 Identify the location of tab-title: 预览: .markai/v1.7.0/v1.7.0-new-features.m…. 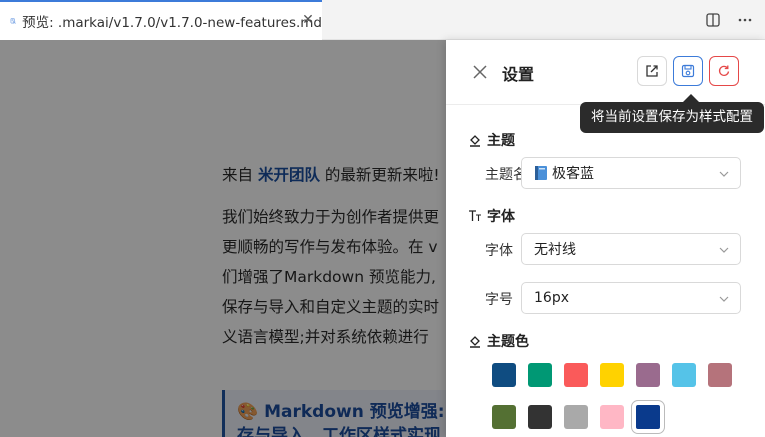
(172, 23).